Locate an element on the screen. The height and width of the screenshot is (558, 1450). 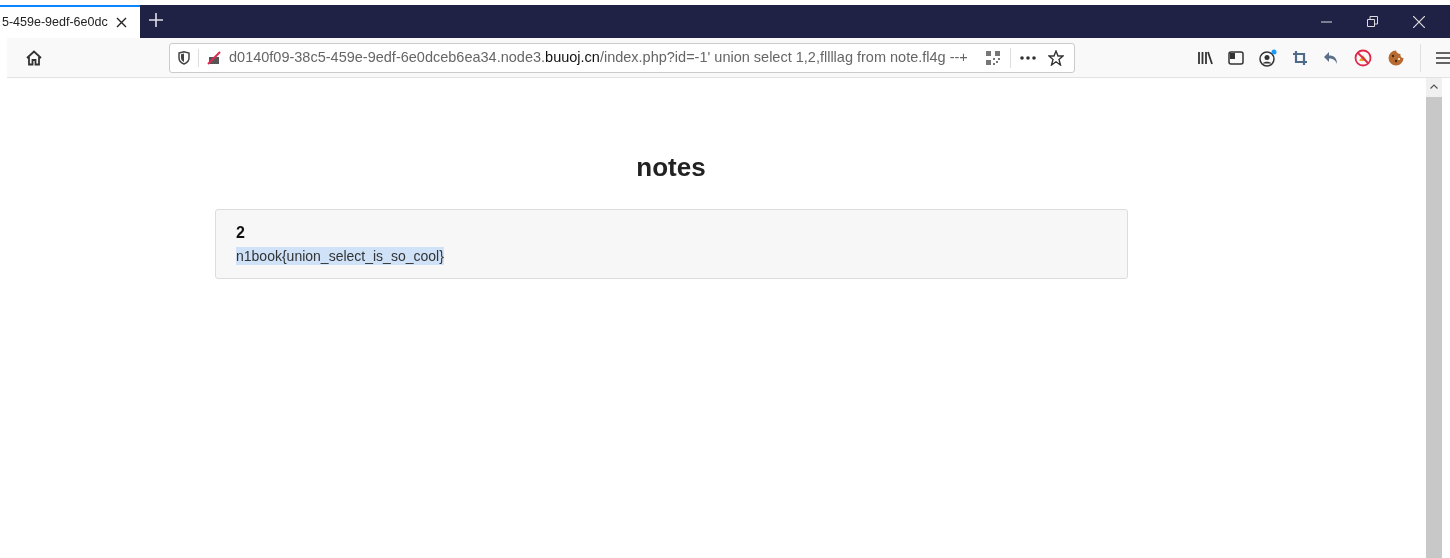
browser-tab: 5-459e-9edf-6e0dc is located at coordinates (70, 21).